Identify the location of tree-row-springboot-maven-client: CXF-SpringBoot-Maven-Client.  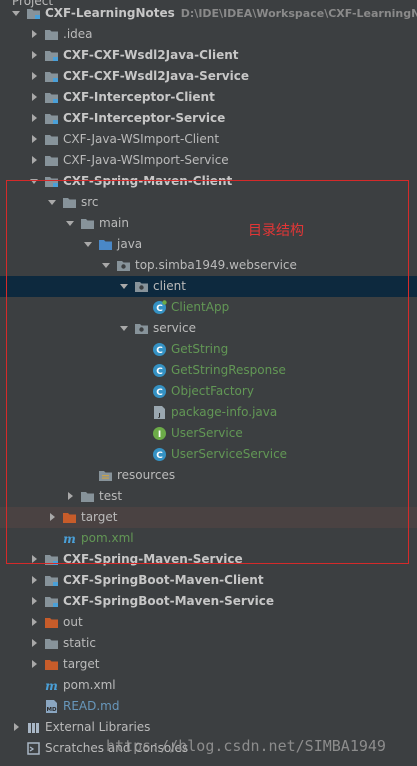
(208, 580).